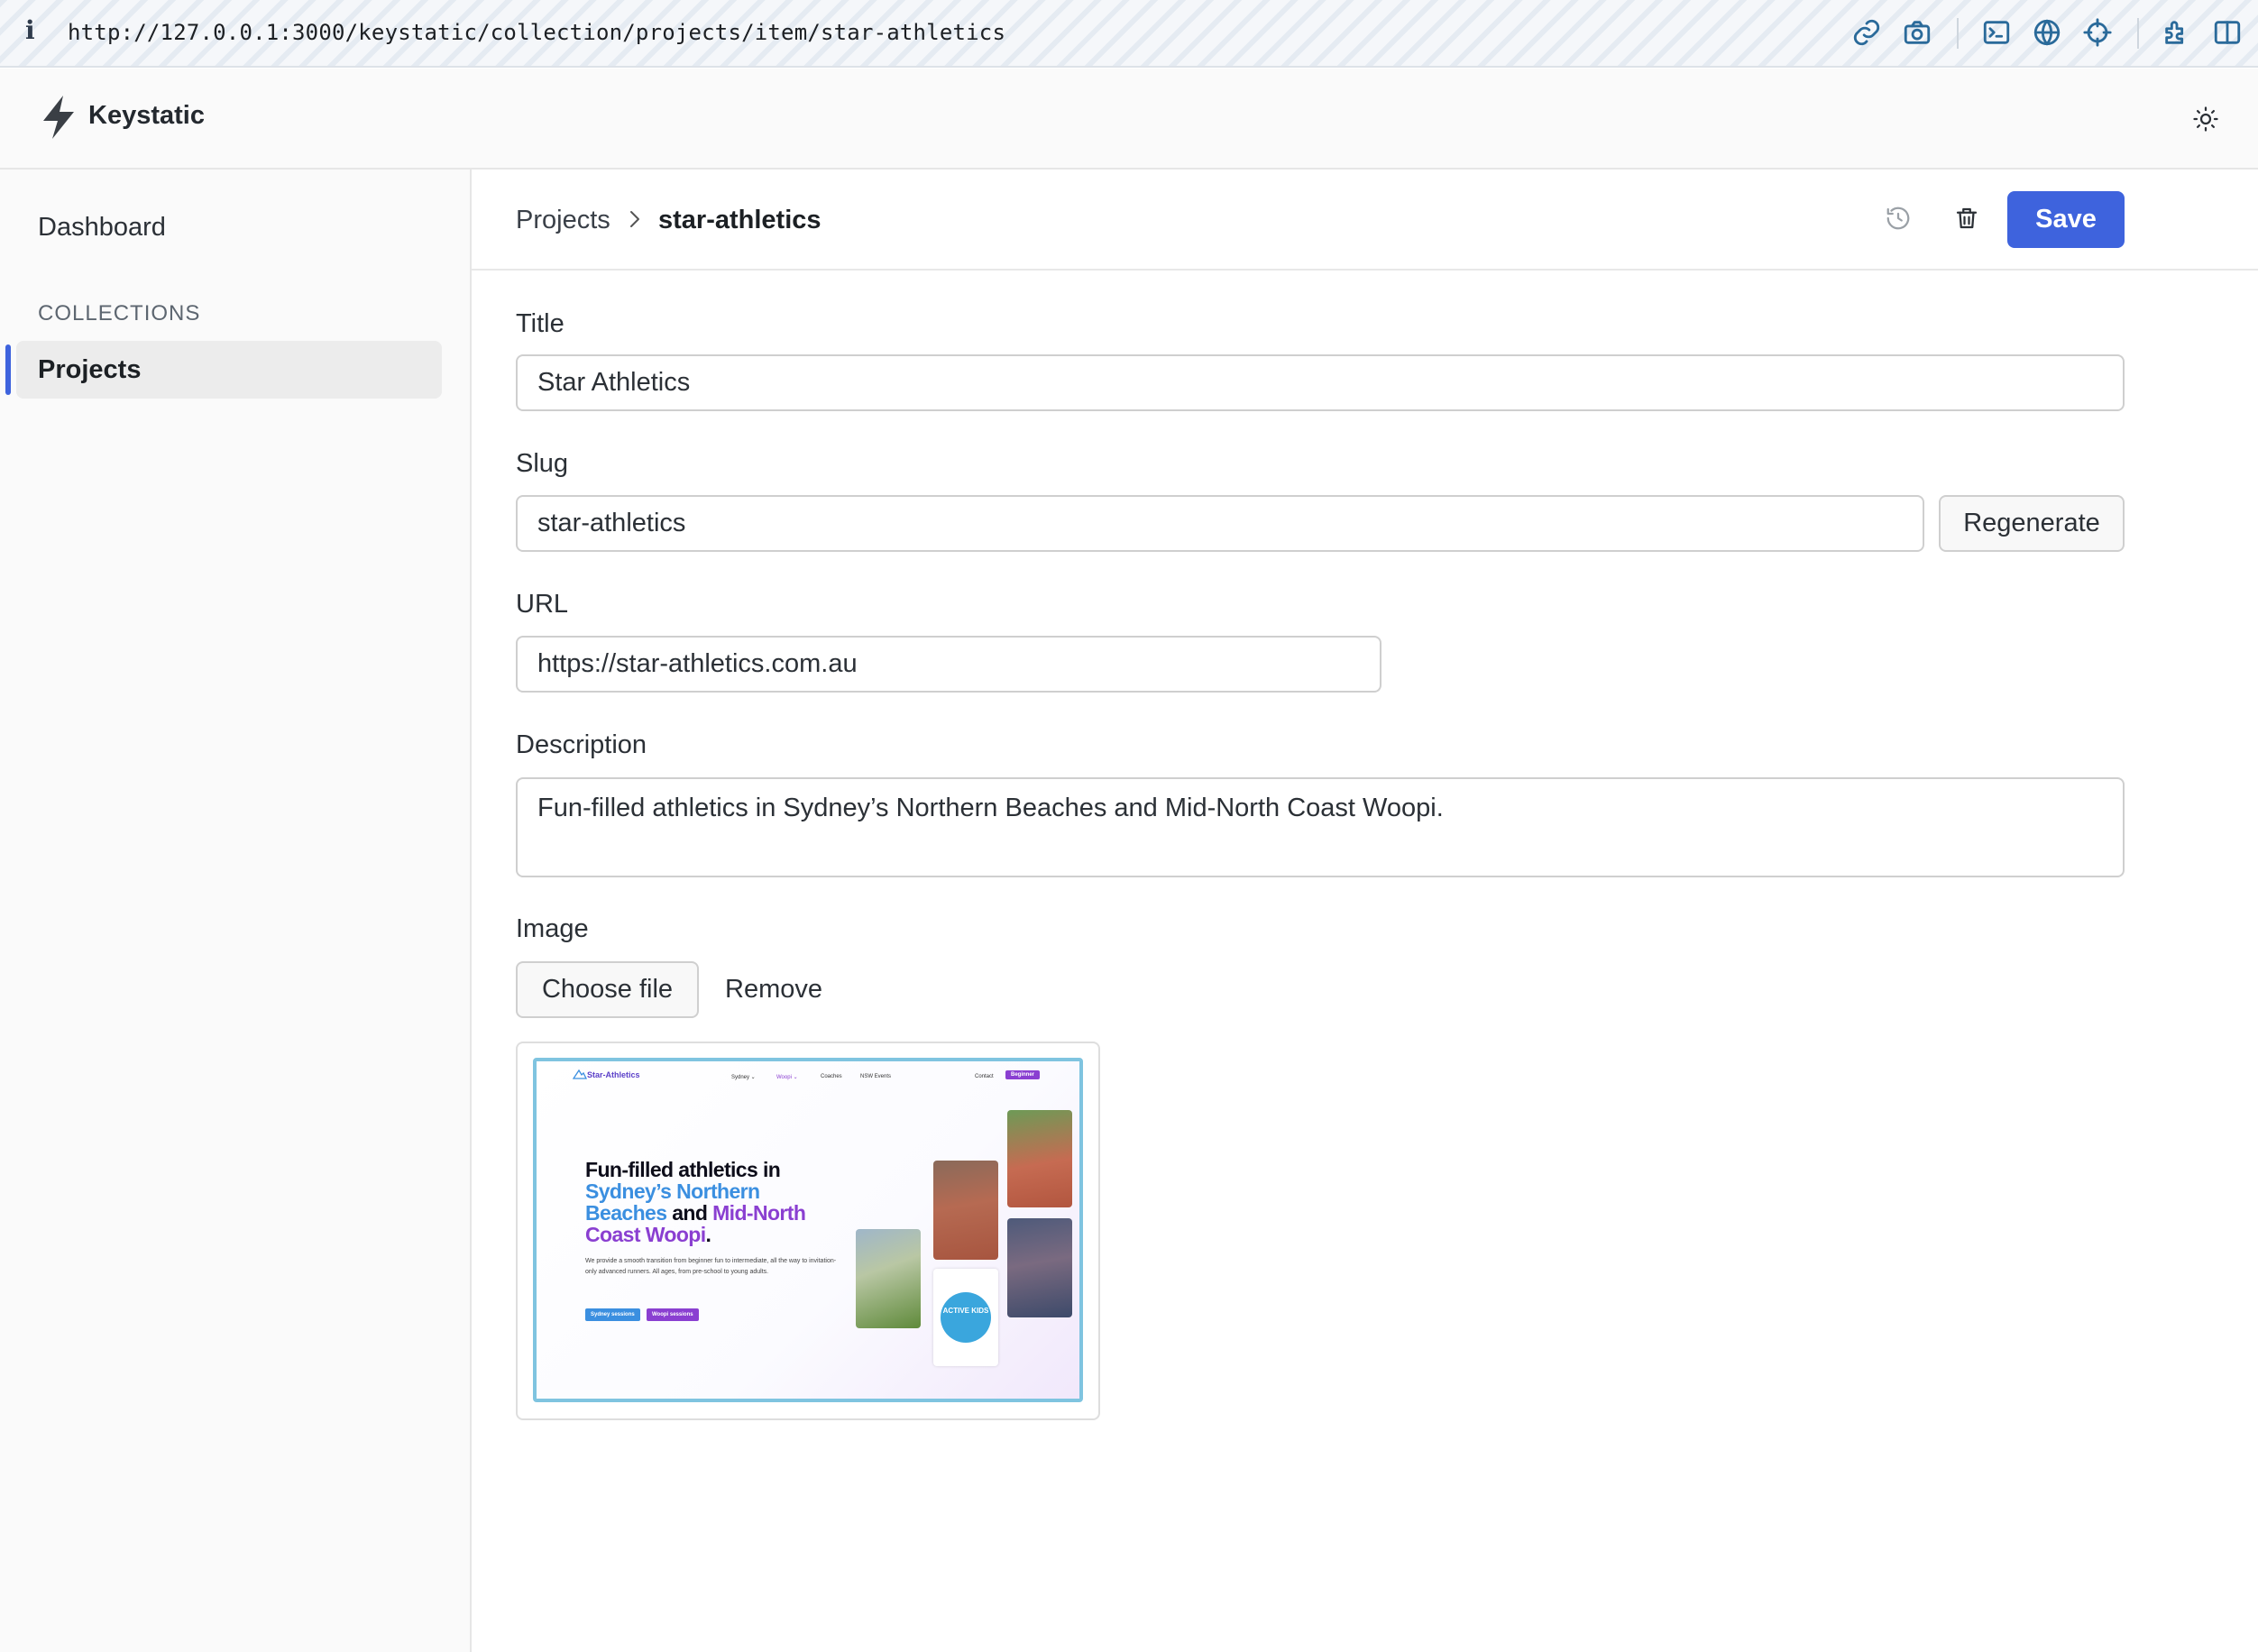 This screenshot has width=2258, height=1652. What do you see at coordinates (2047, 32) in the screenshot?
I see `globe-icon` at bounding box center [2047, 32].